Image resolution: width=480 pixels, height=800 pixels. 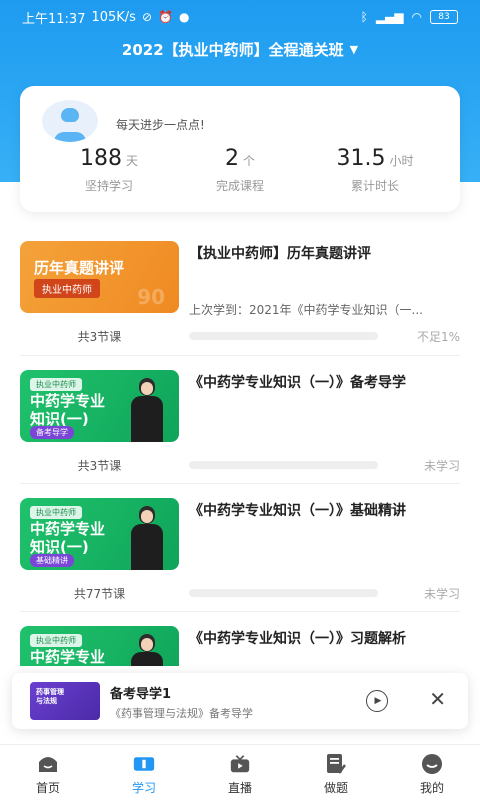 What do you see at coordinates (240, 17) in the screenshot?
I see `status-bar: 上午11:37 105K/s ⊘ ⏰ ● ᛒ ▂▄▆ ◠ 83` at bounding box center [240, 17].